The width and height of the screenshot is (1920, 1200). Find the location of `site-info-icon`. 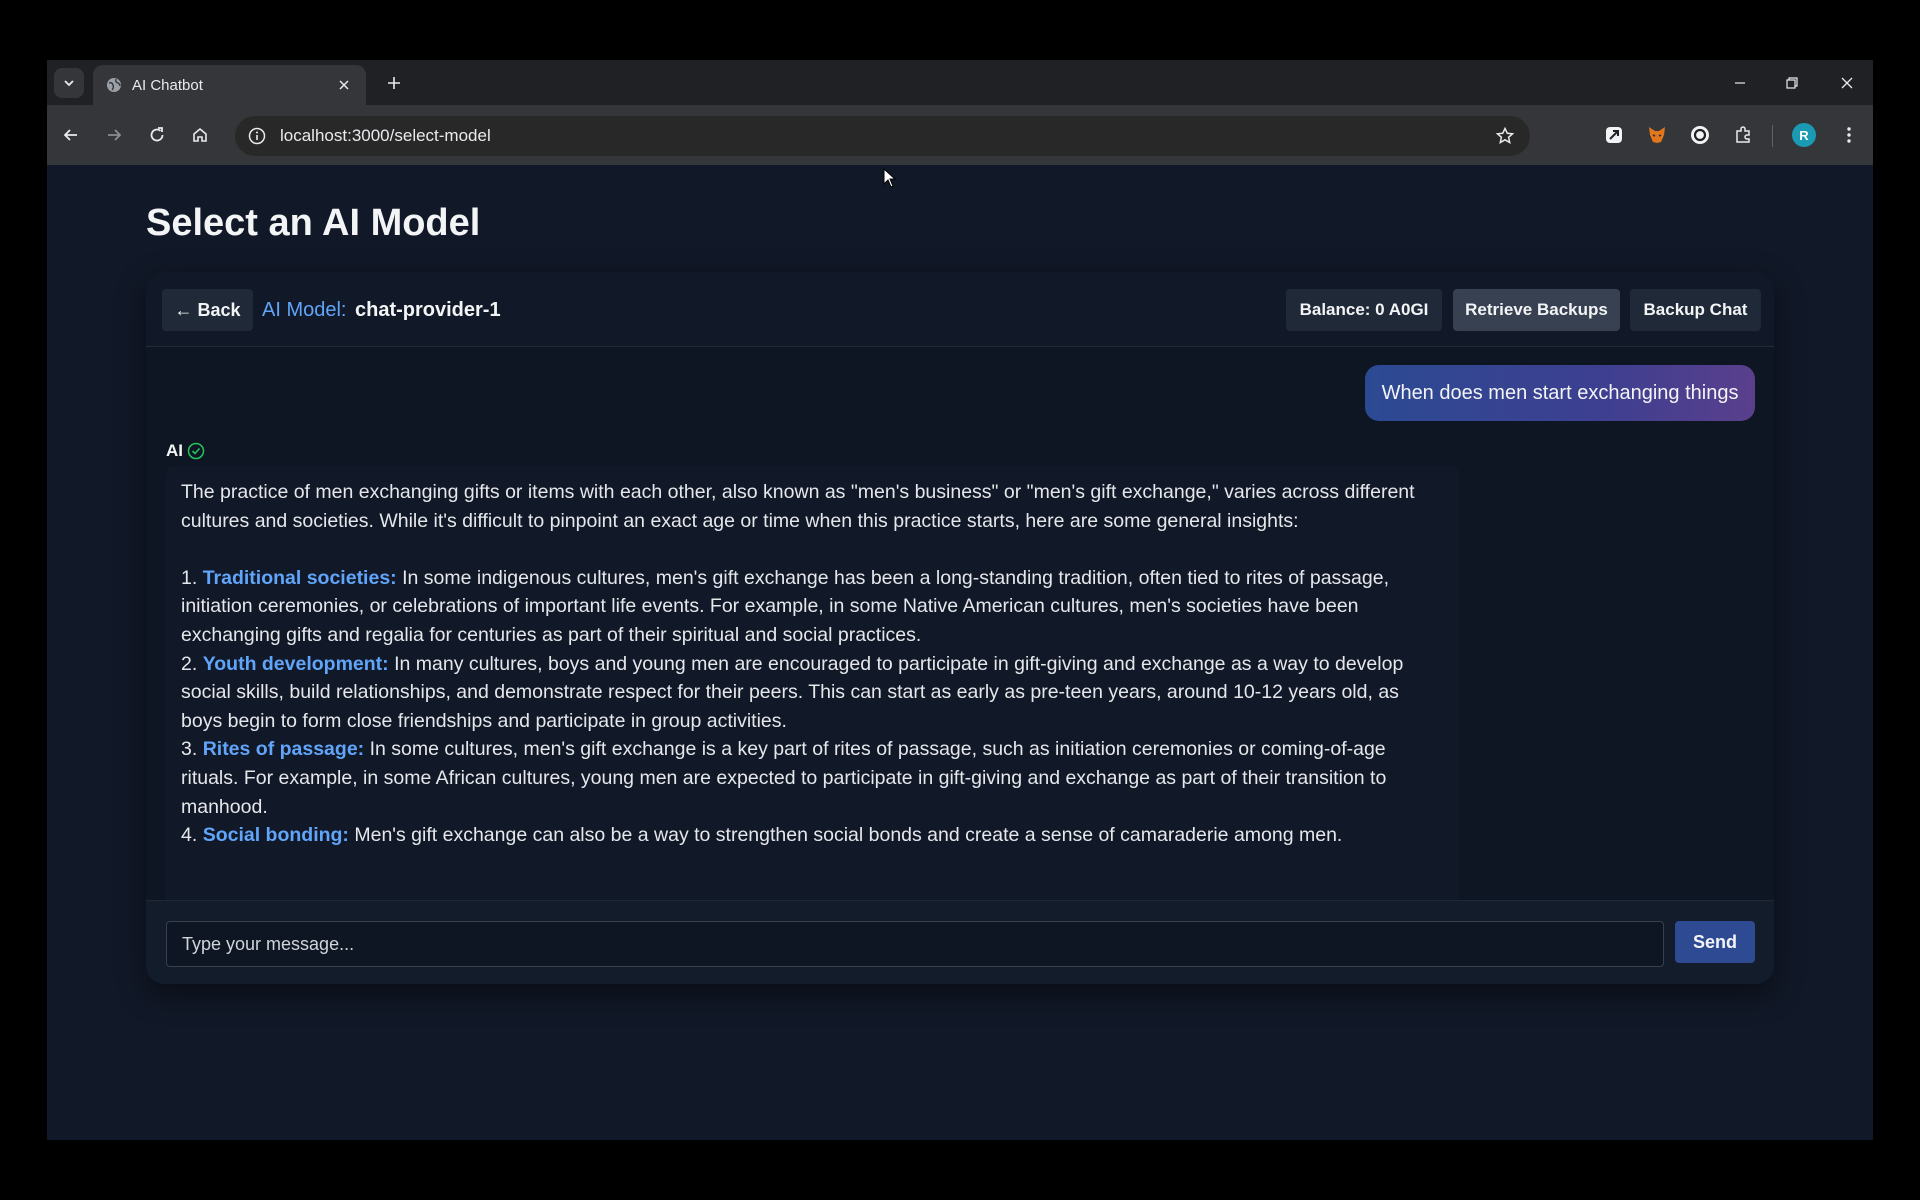

site-info-icon is located at coordinates (257, 136).